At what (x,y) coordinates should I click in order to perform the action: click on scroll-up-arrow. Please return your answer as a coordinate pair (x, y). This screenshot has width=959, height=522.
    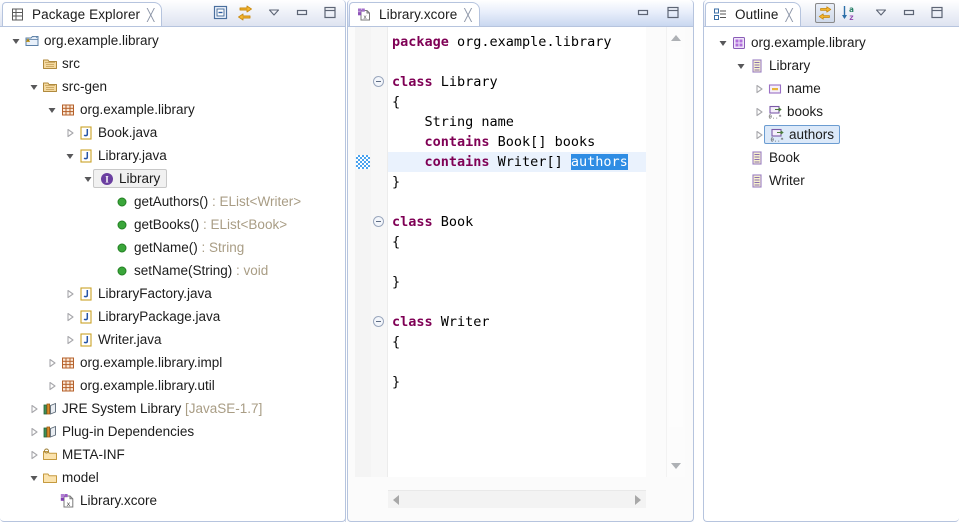
    Looking at the image, I should click on (676, 38).